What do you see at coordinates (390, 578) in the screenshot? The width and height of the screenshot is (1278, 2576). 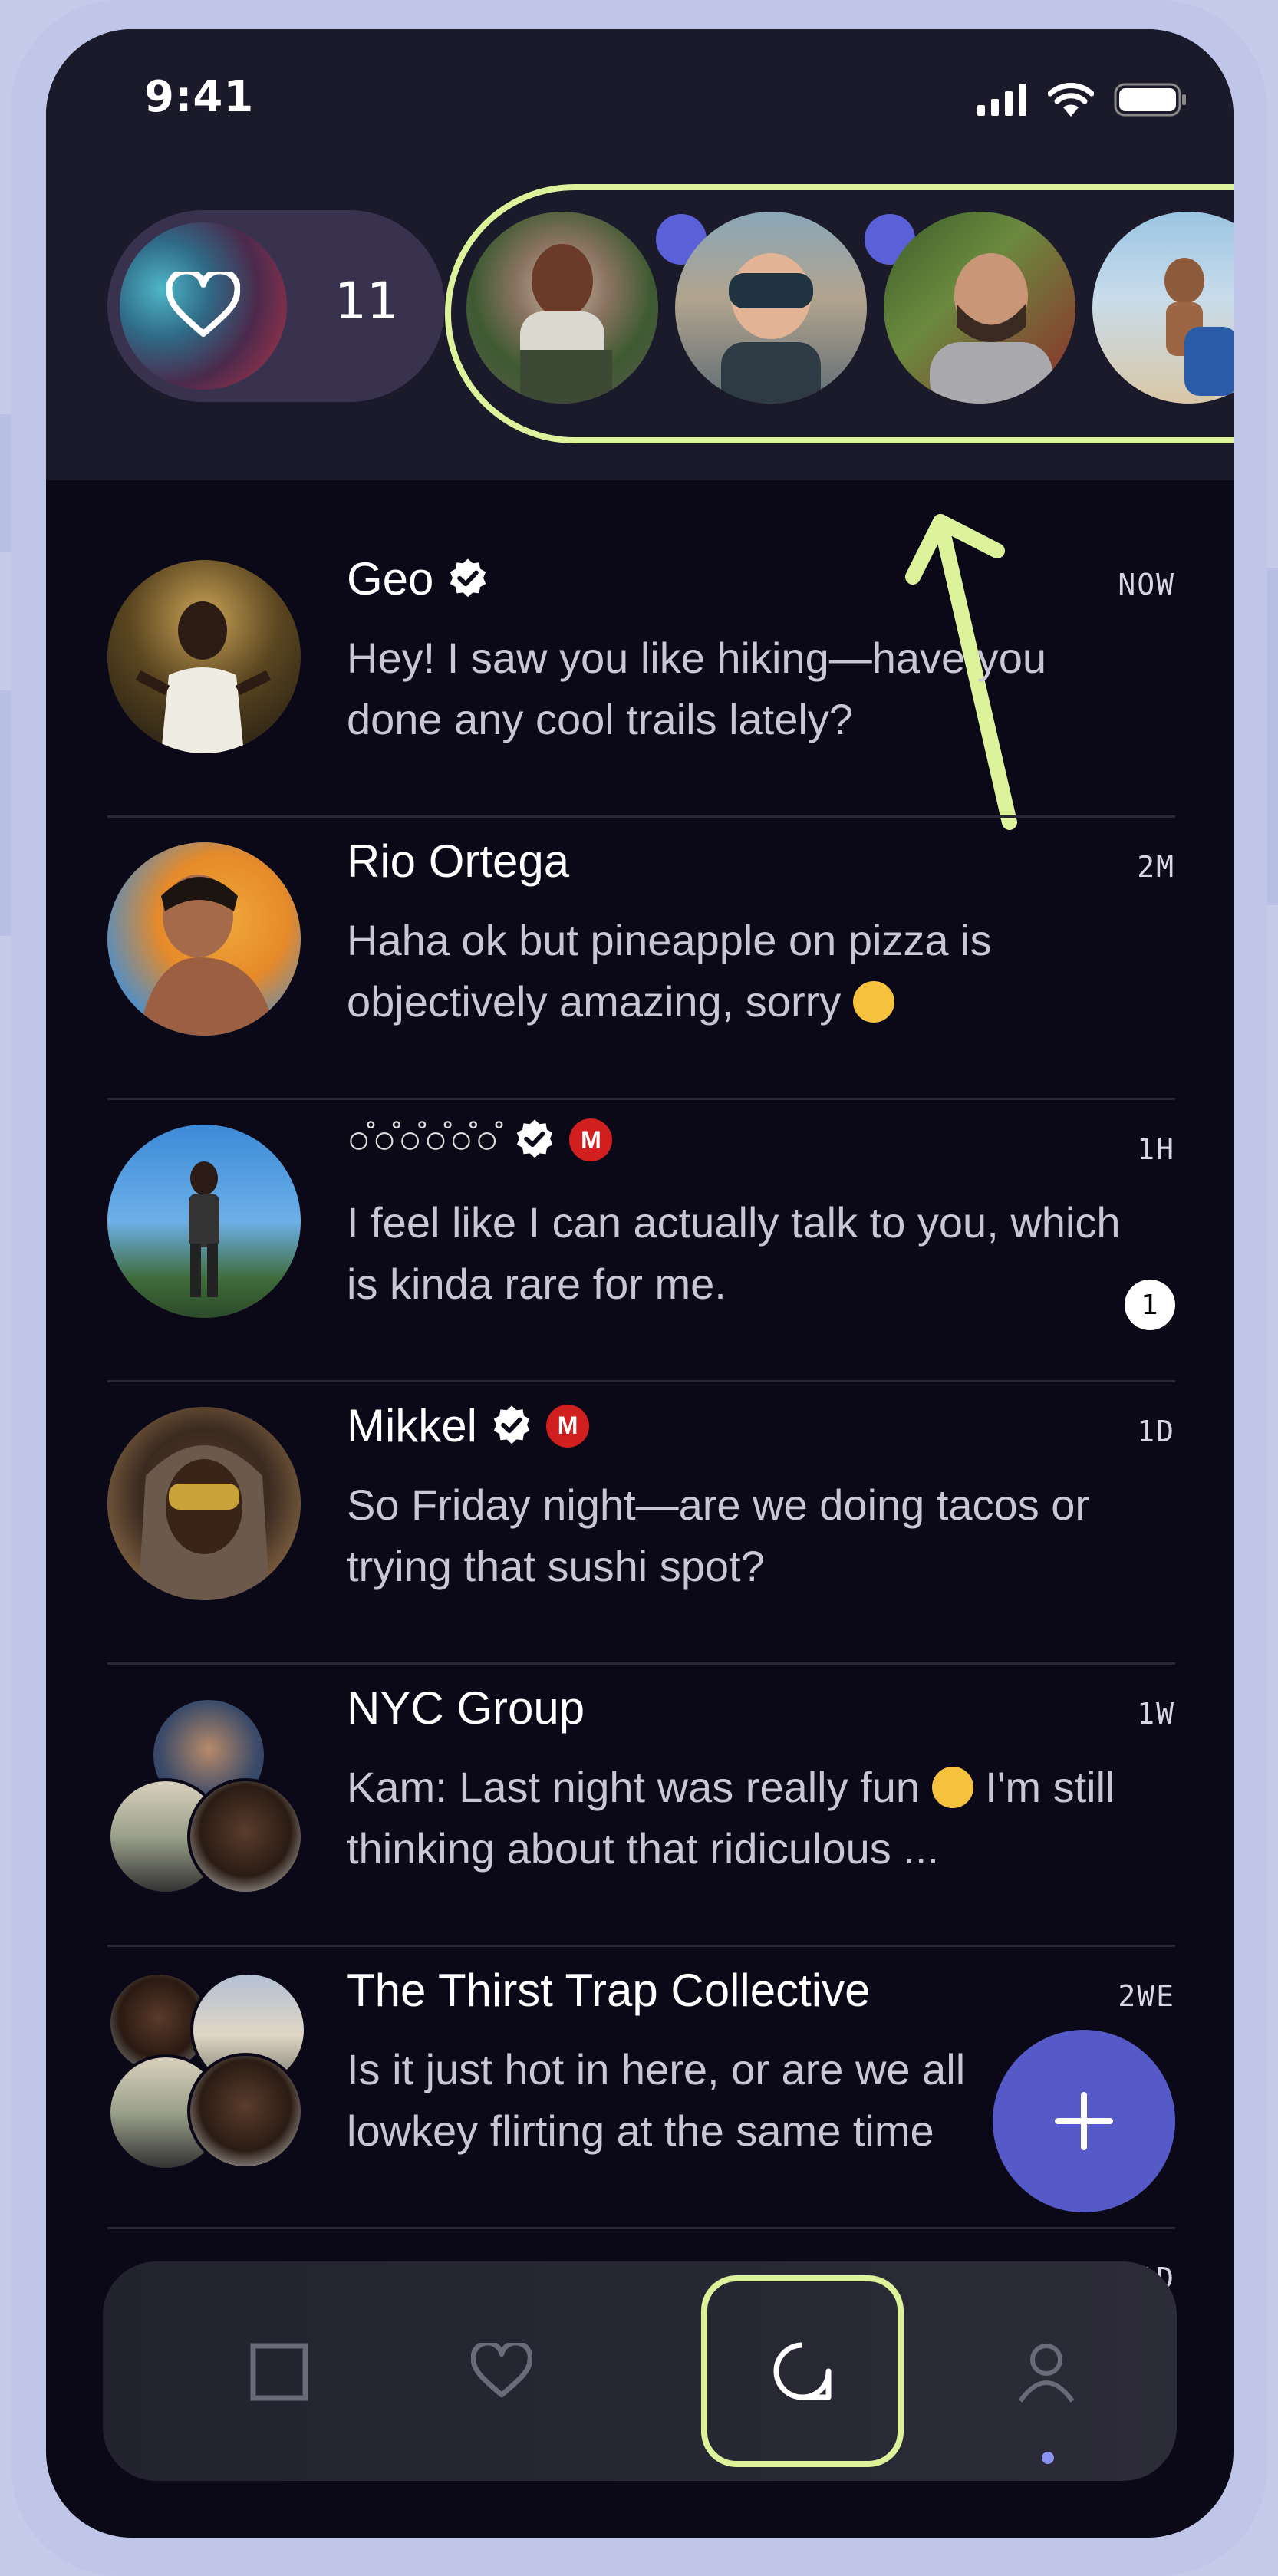 I see `contact-name: Geo` at bounding box center [390, 578].